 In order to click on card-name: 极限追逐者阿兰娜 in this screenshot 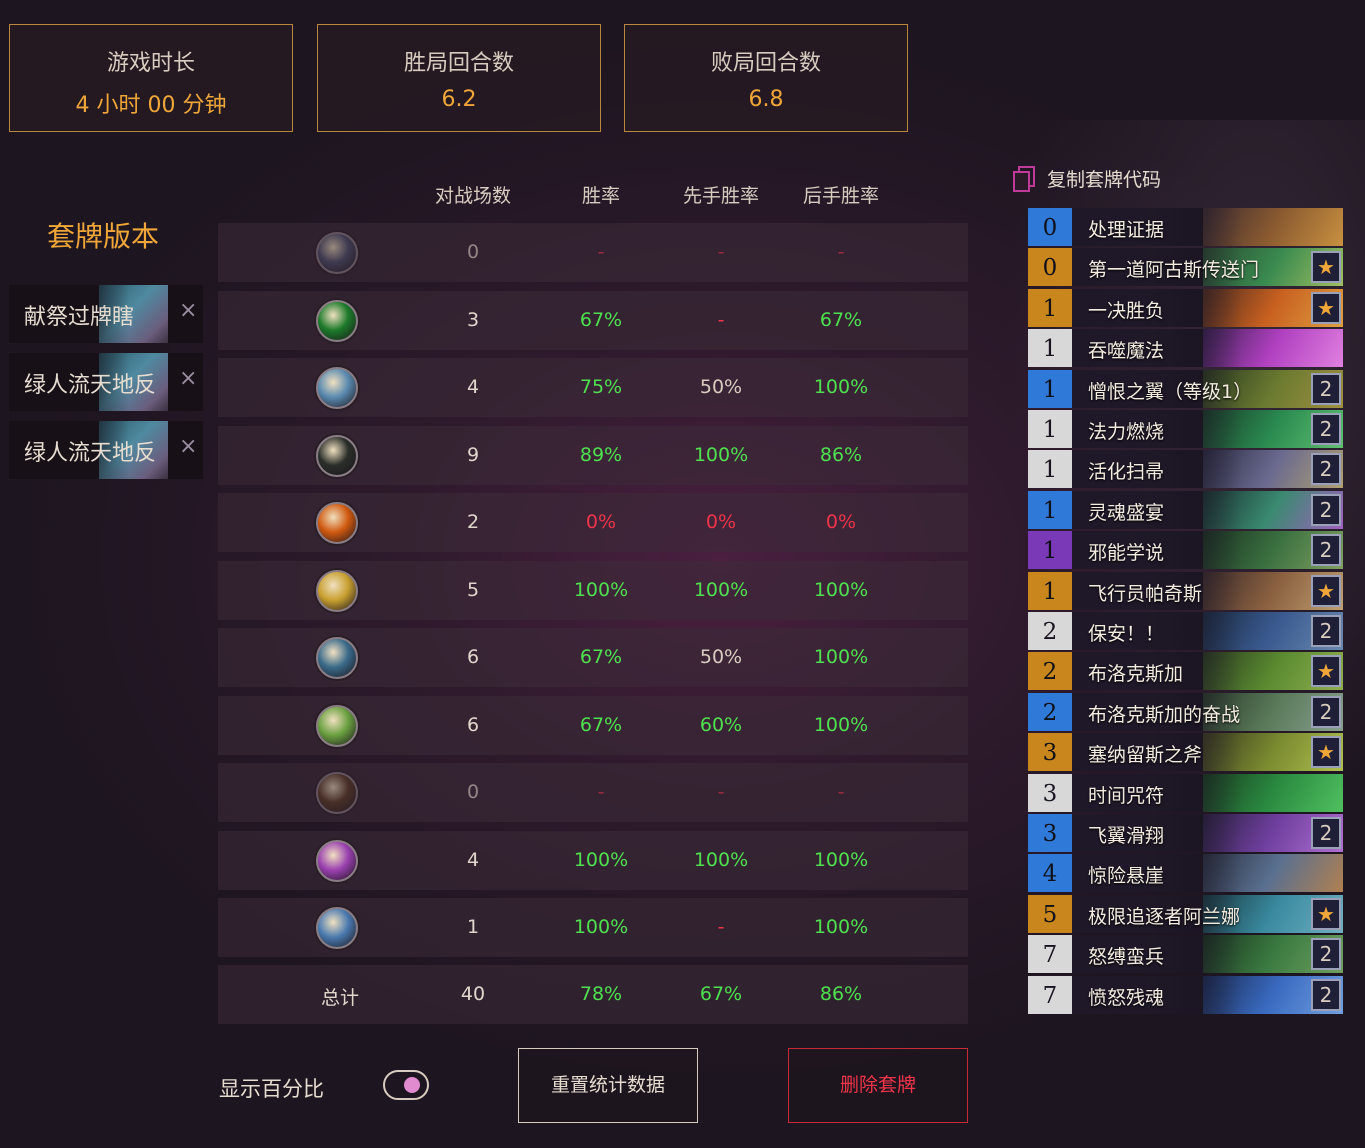, I will do `click(1164, 916)`.